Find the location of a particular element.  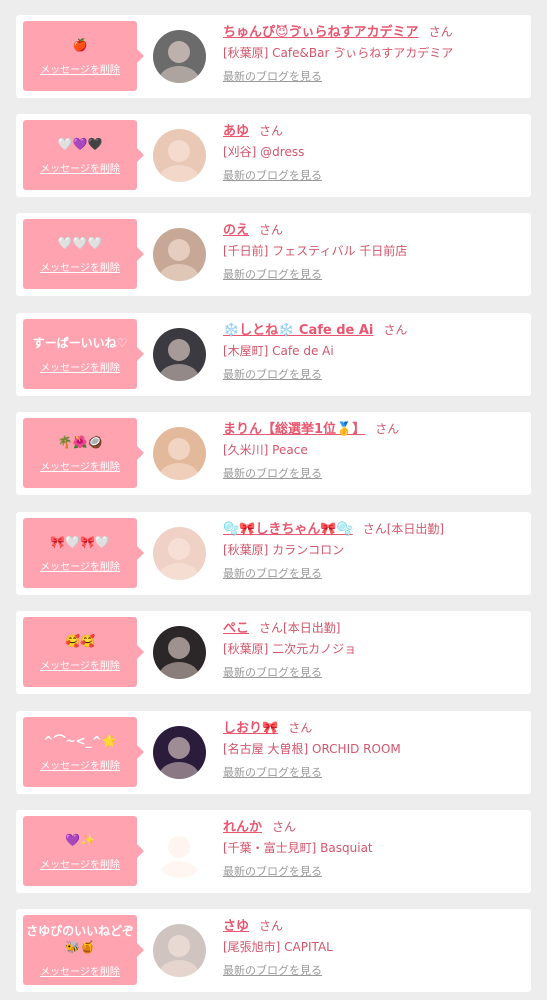

cast-name-link: ぺこ is located at coordinates (236, 628).